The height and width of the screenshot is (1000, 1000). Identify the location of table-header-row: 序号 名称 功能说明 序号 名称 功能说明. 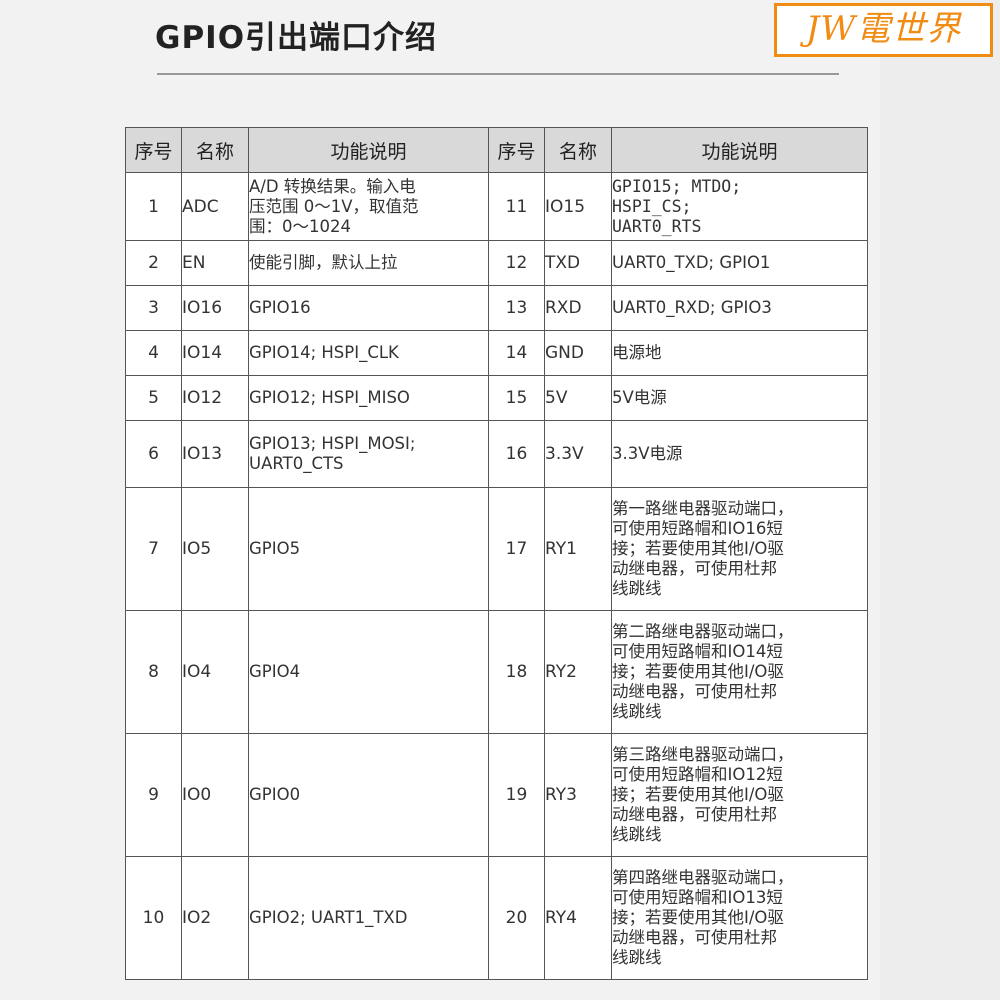
(496, 150).